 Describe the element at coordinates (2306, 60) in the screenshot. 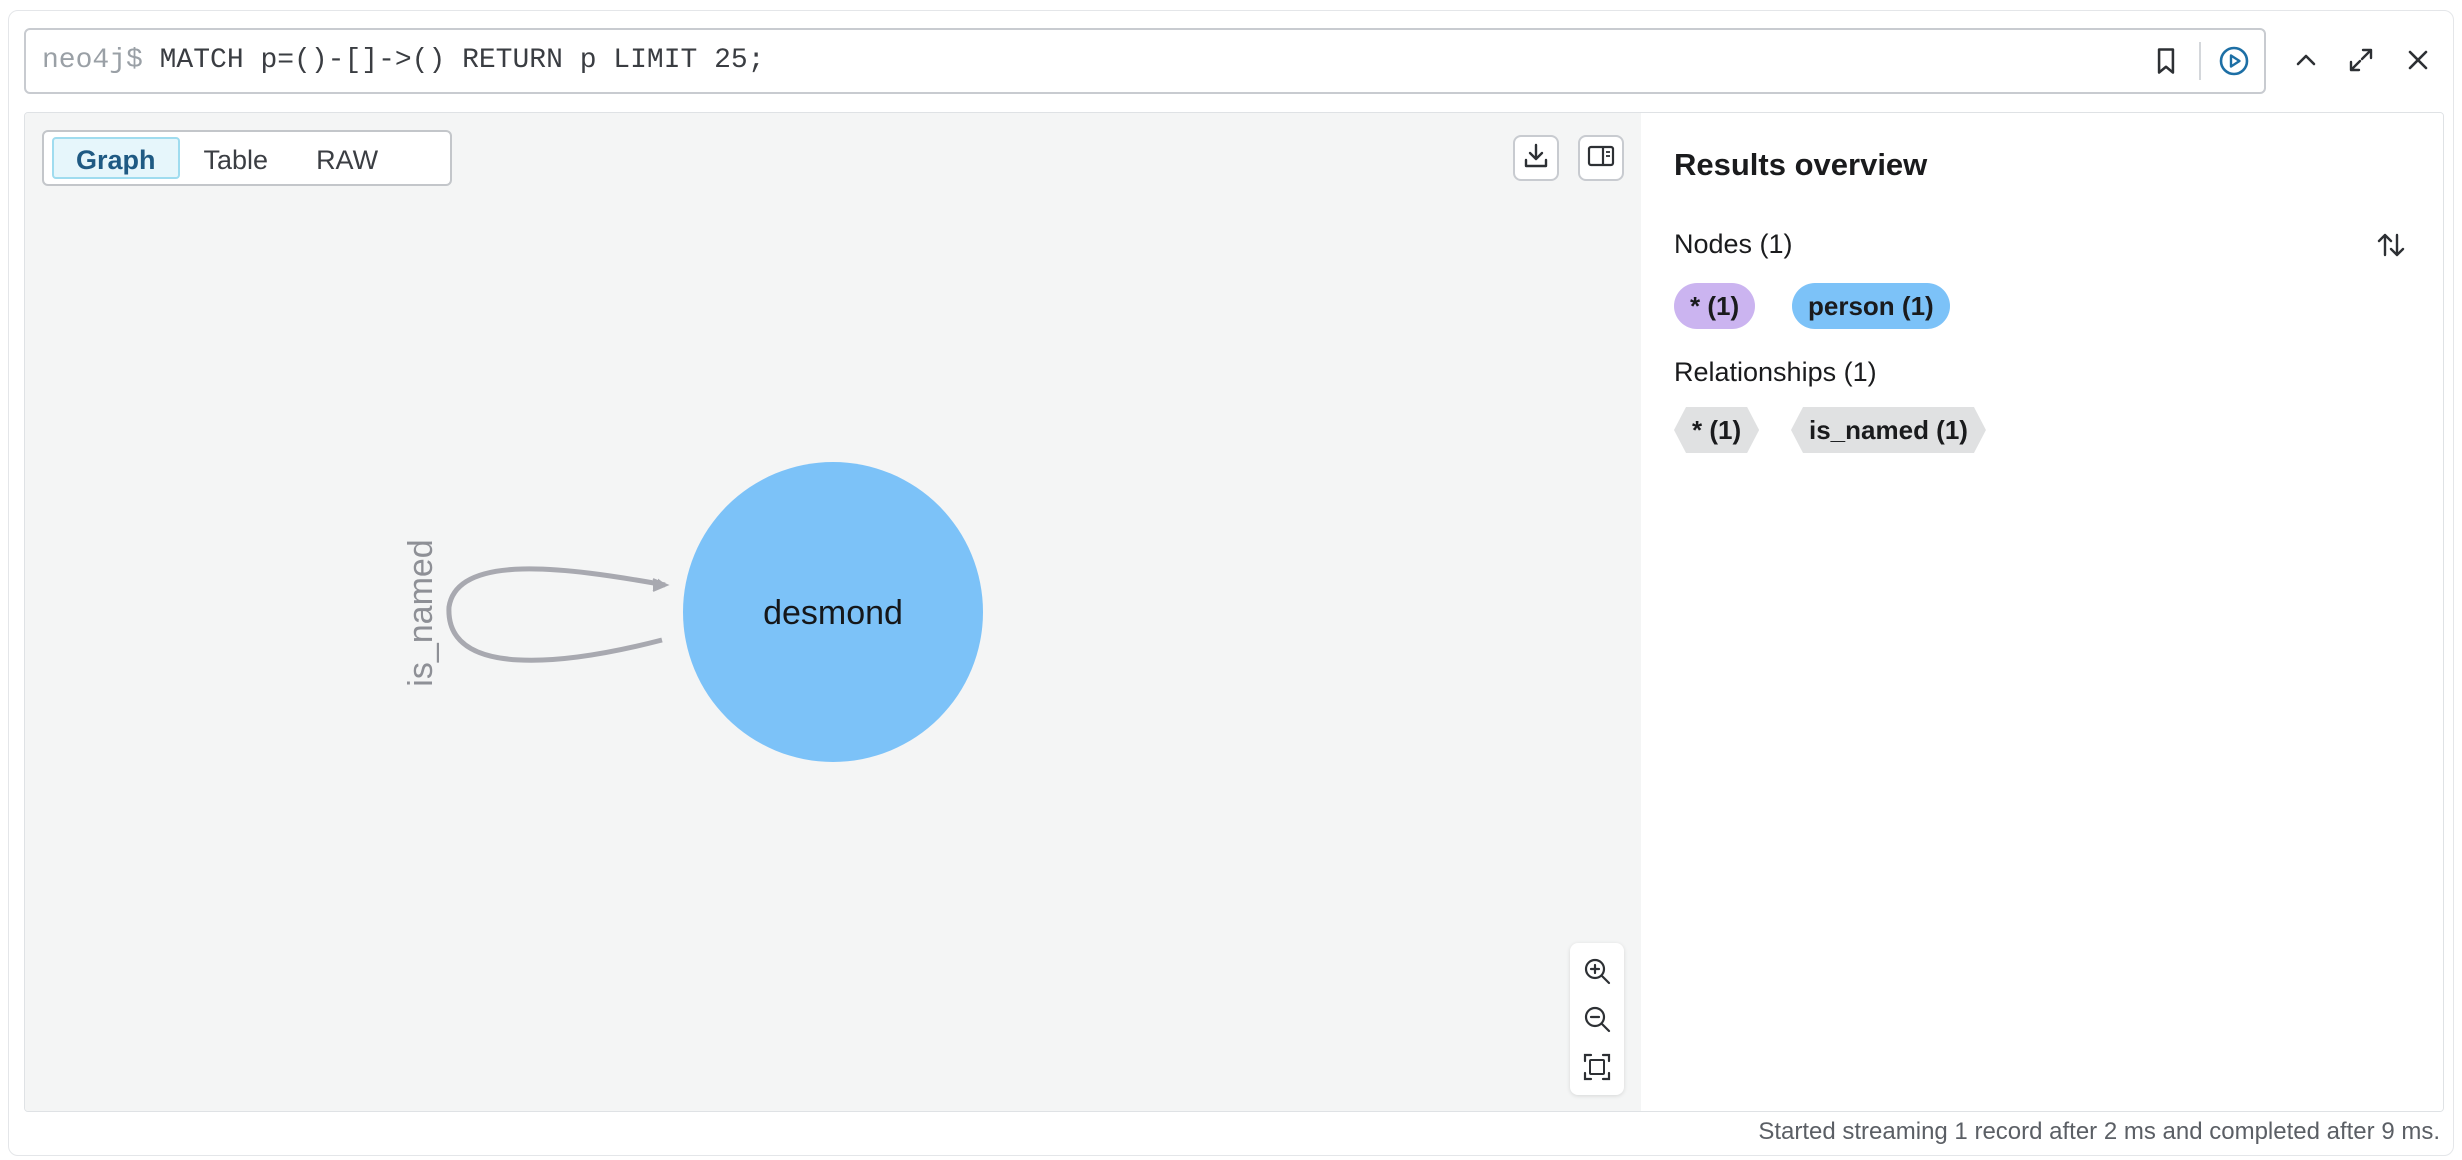

I see `collapse-icon` at that location.